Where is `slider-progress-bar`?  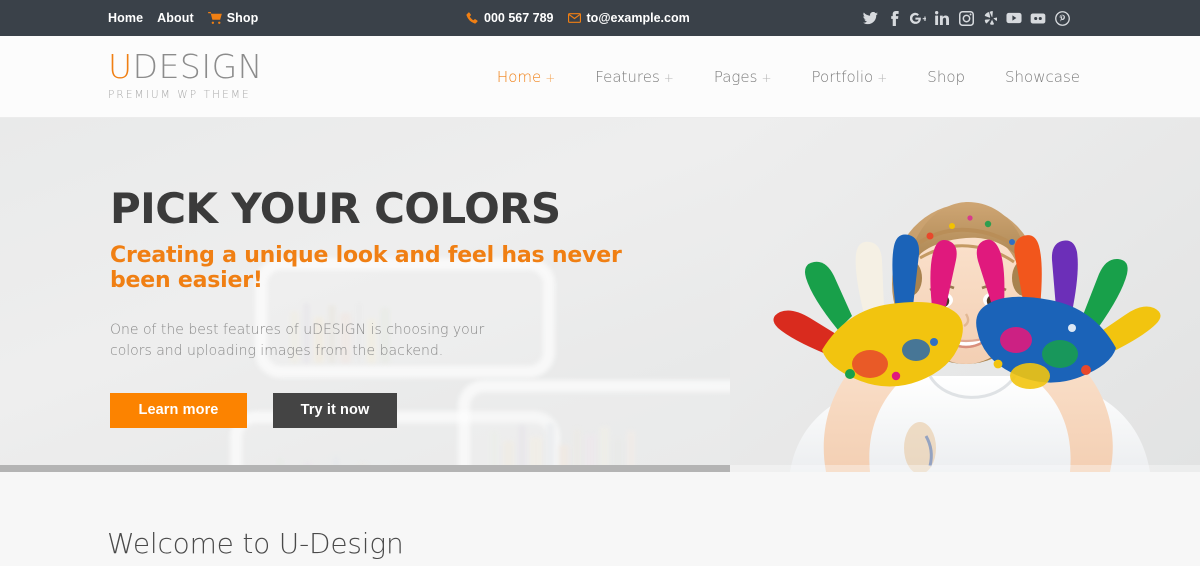
slider-progress-bar is located at coordinates (365, 468).